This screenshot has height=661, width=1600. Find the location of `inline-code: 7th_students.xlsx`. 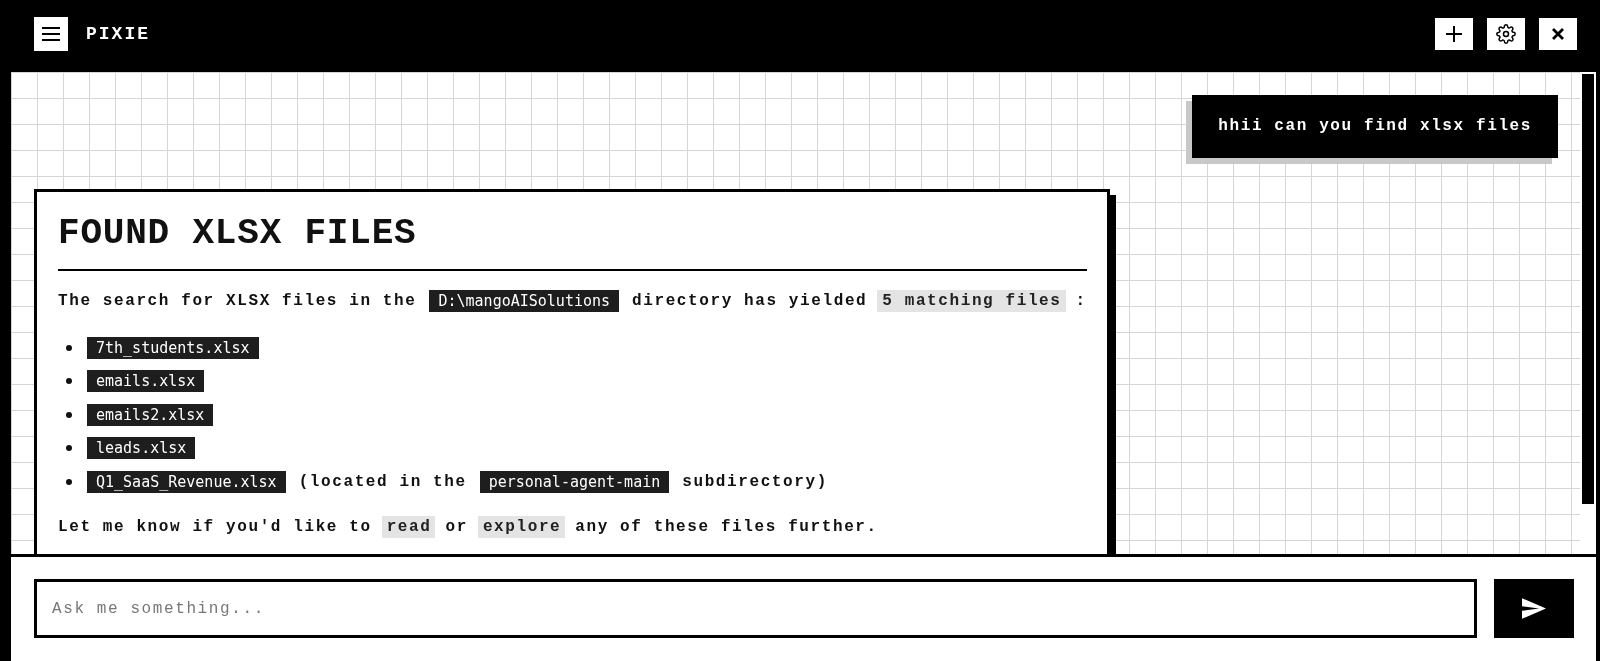

inline-code: 7th_students.xlsx is located at coordinates (173, 347).